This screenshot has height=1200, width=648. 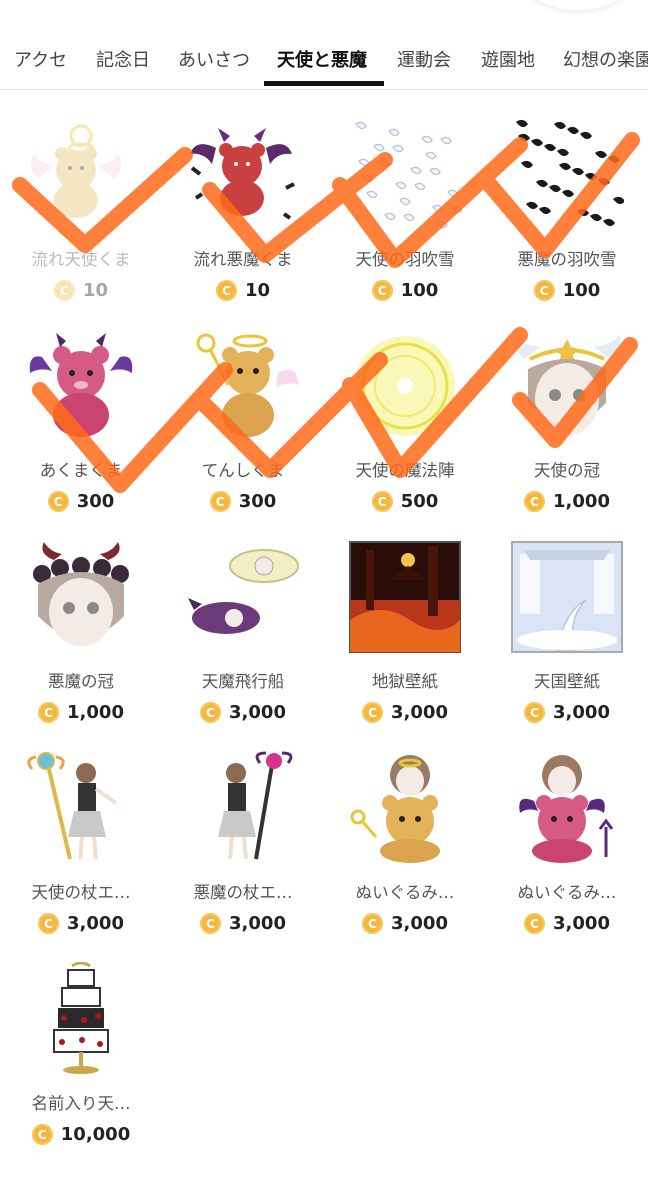 I want to click on tab-sports-day: 運動会, so click(x=424, y=59).